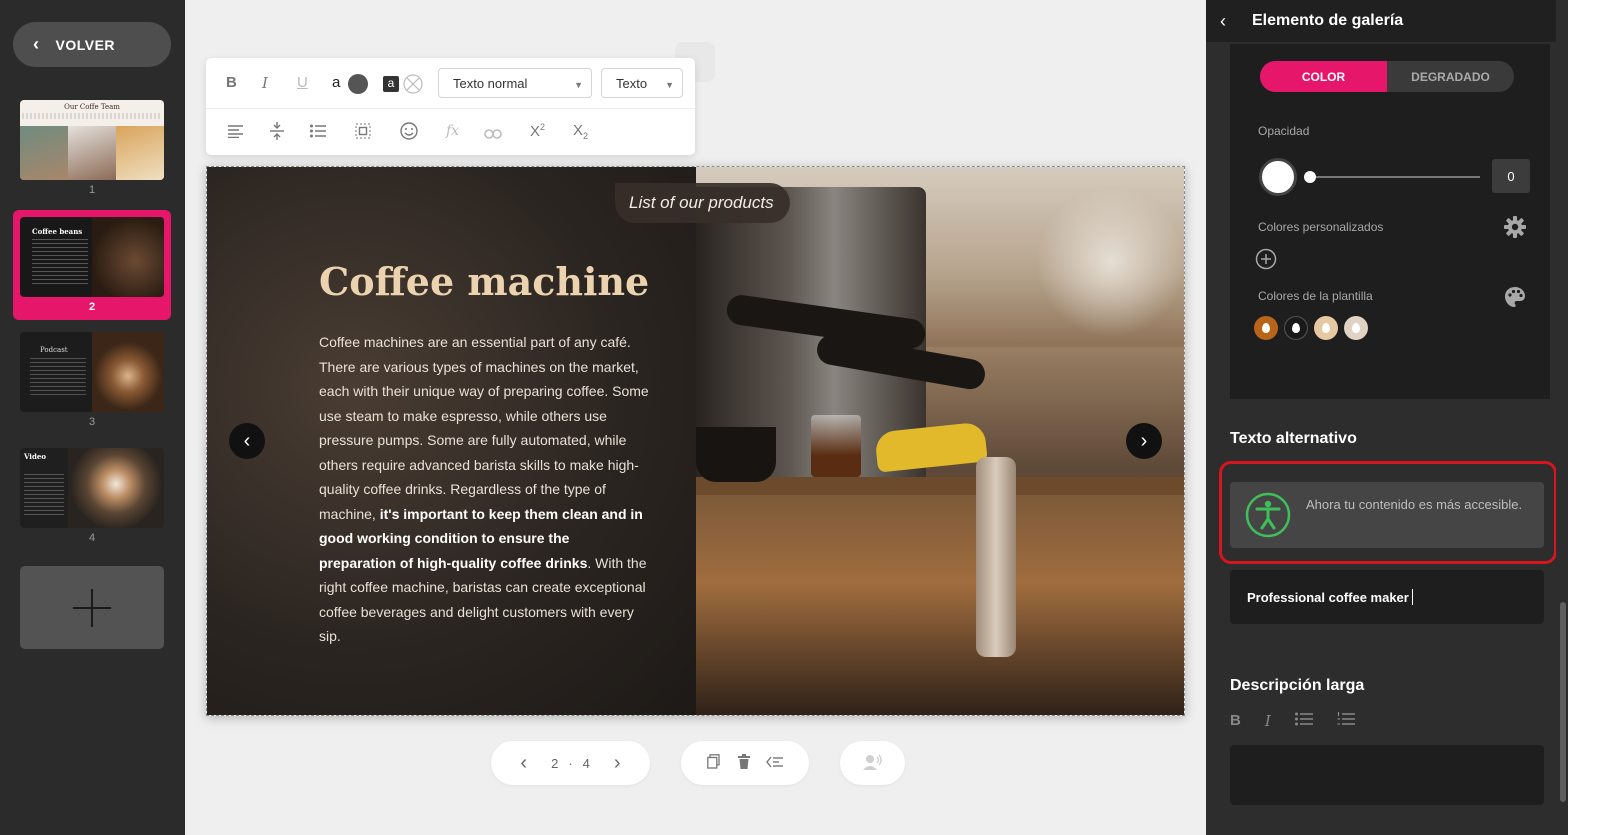  I want to click on next-image-button: ›, so click(1144, 441).